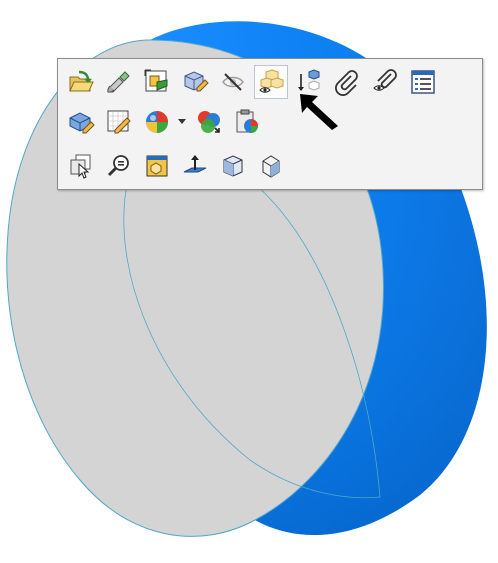  I want to click on zoom-to-selection-button, so click(119, 166).